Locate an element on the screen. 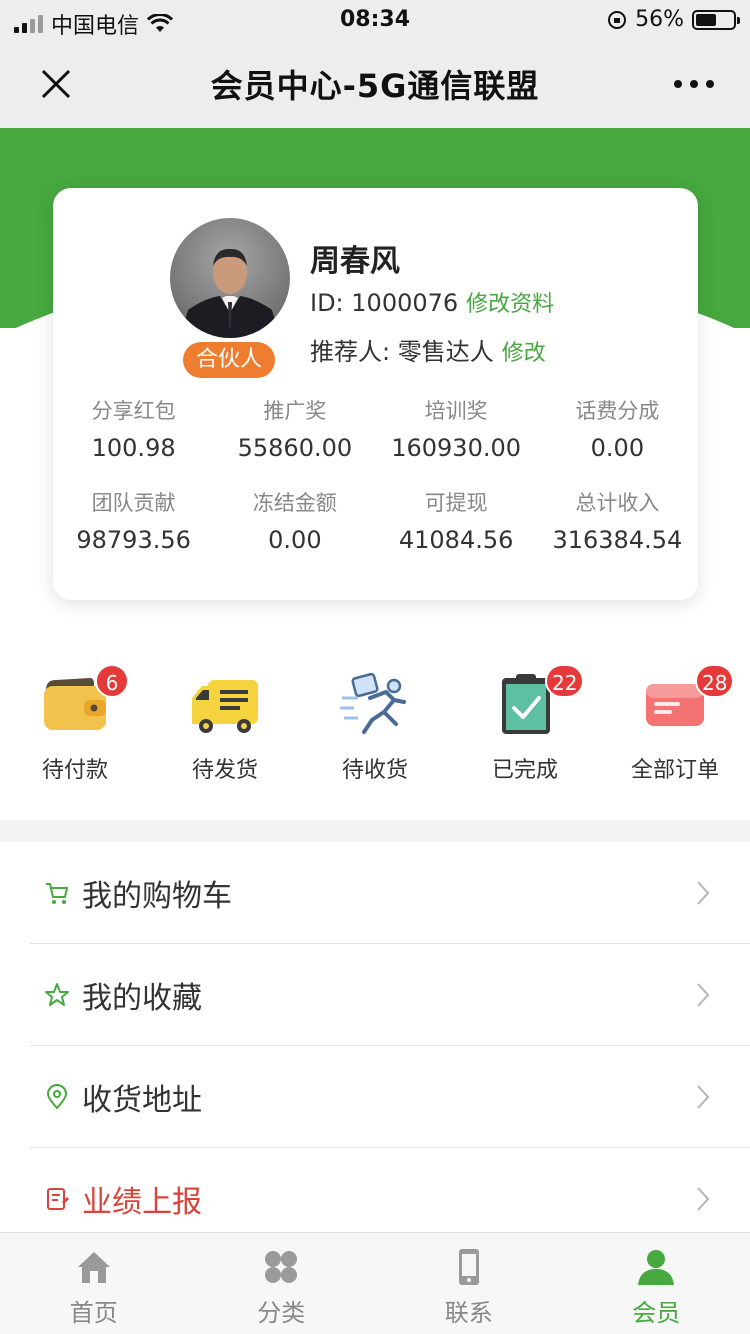 The width and height of the screenshot is (750, 1334). stat-promotion-reward: 推广奖 55860.00 is located at coordinates (294, 431).